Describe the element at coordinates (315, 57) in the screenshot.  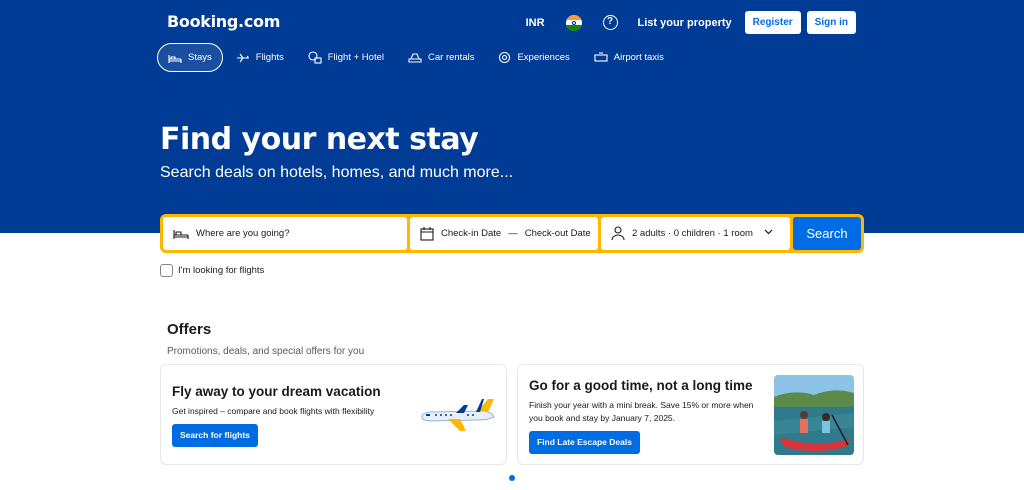
I see `flight-hotel-icon` at that location.